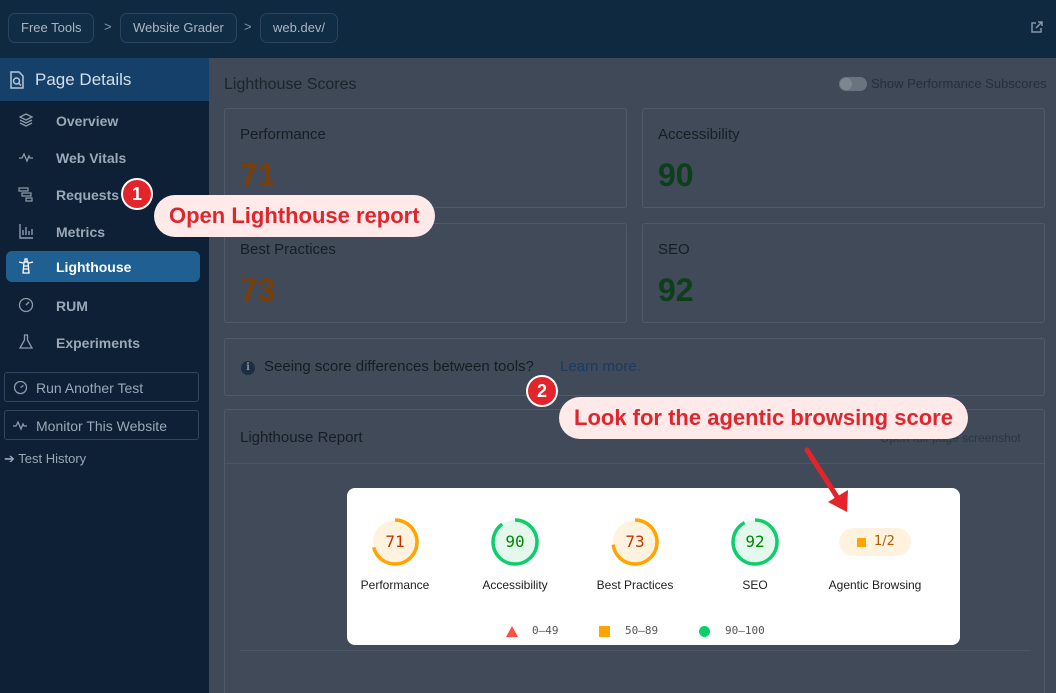 Image resolution: width=1056 pixels, height=693 pixels. I want to click on score-gauge-label: Best Practices, so click(635, 585).